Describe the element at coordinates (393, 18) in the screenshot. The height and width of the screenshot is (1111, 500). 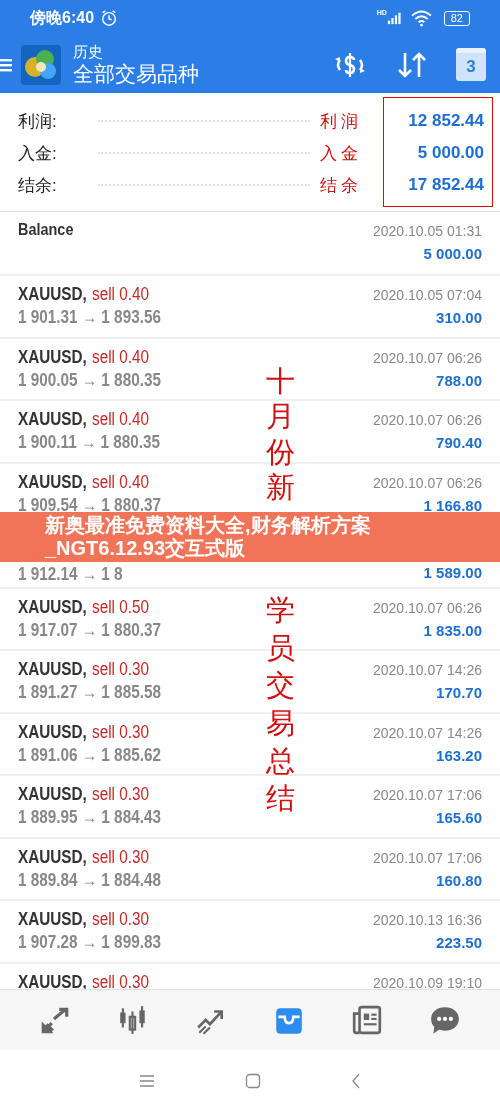
I see `signal-icon` at that location.